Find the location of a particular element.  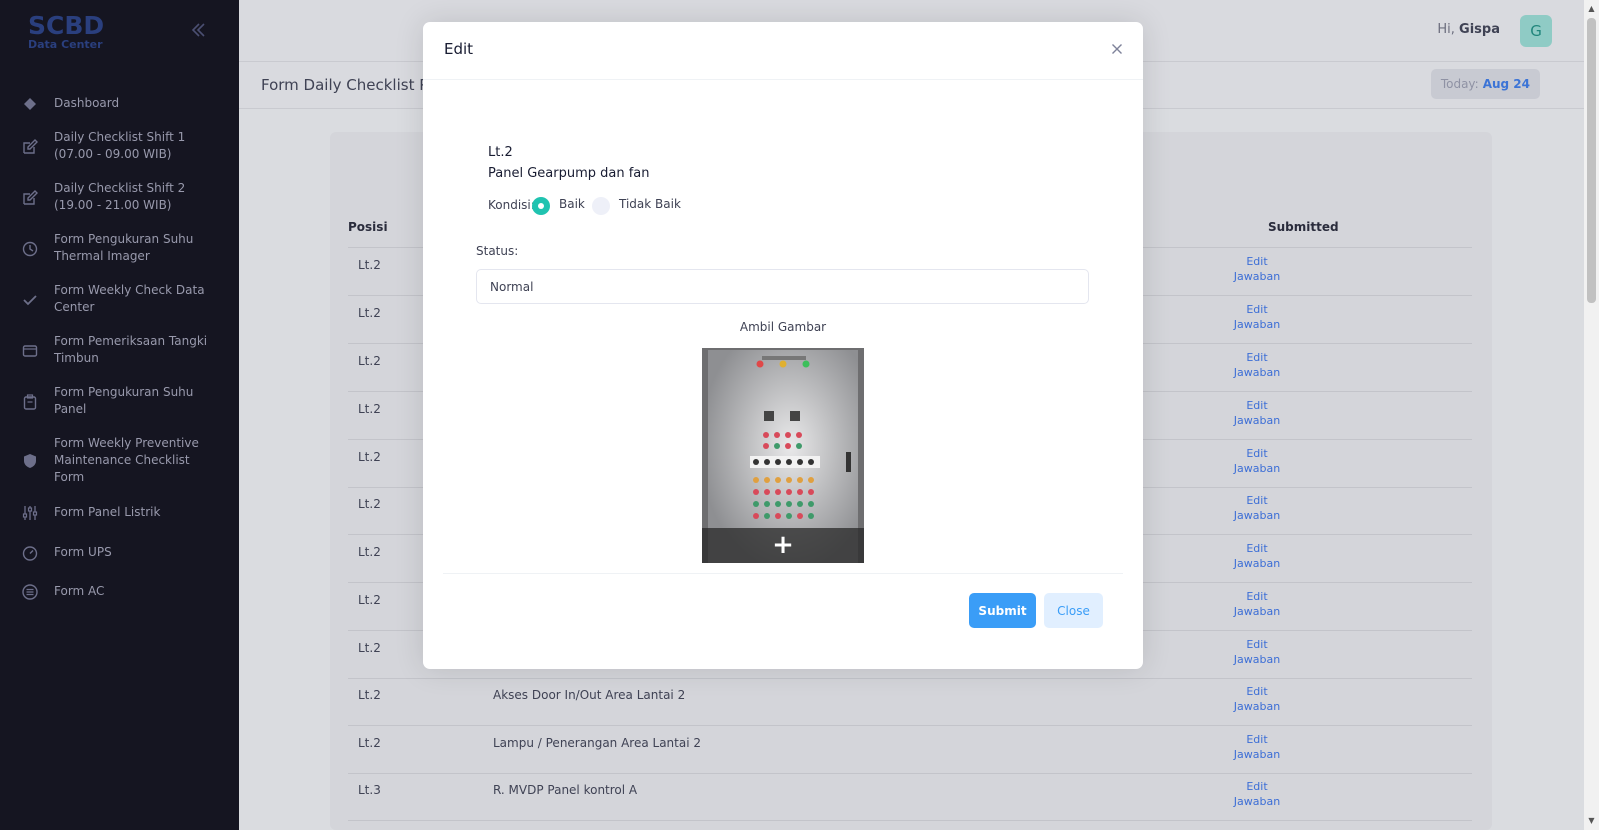

modal-title: Edit is located at coordinates (459, 49).